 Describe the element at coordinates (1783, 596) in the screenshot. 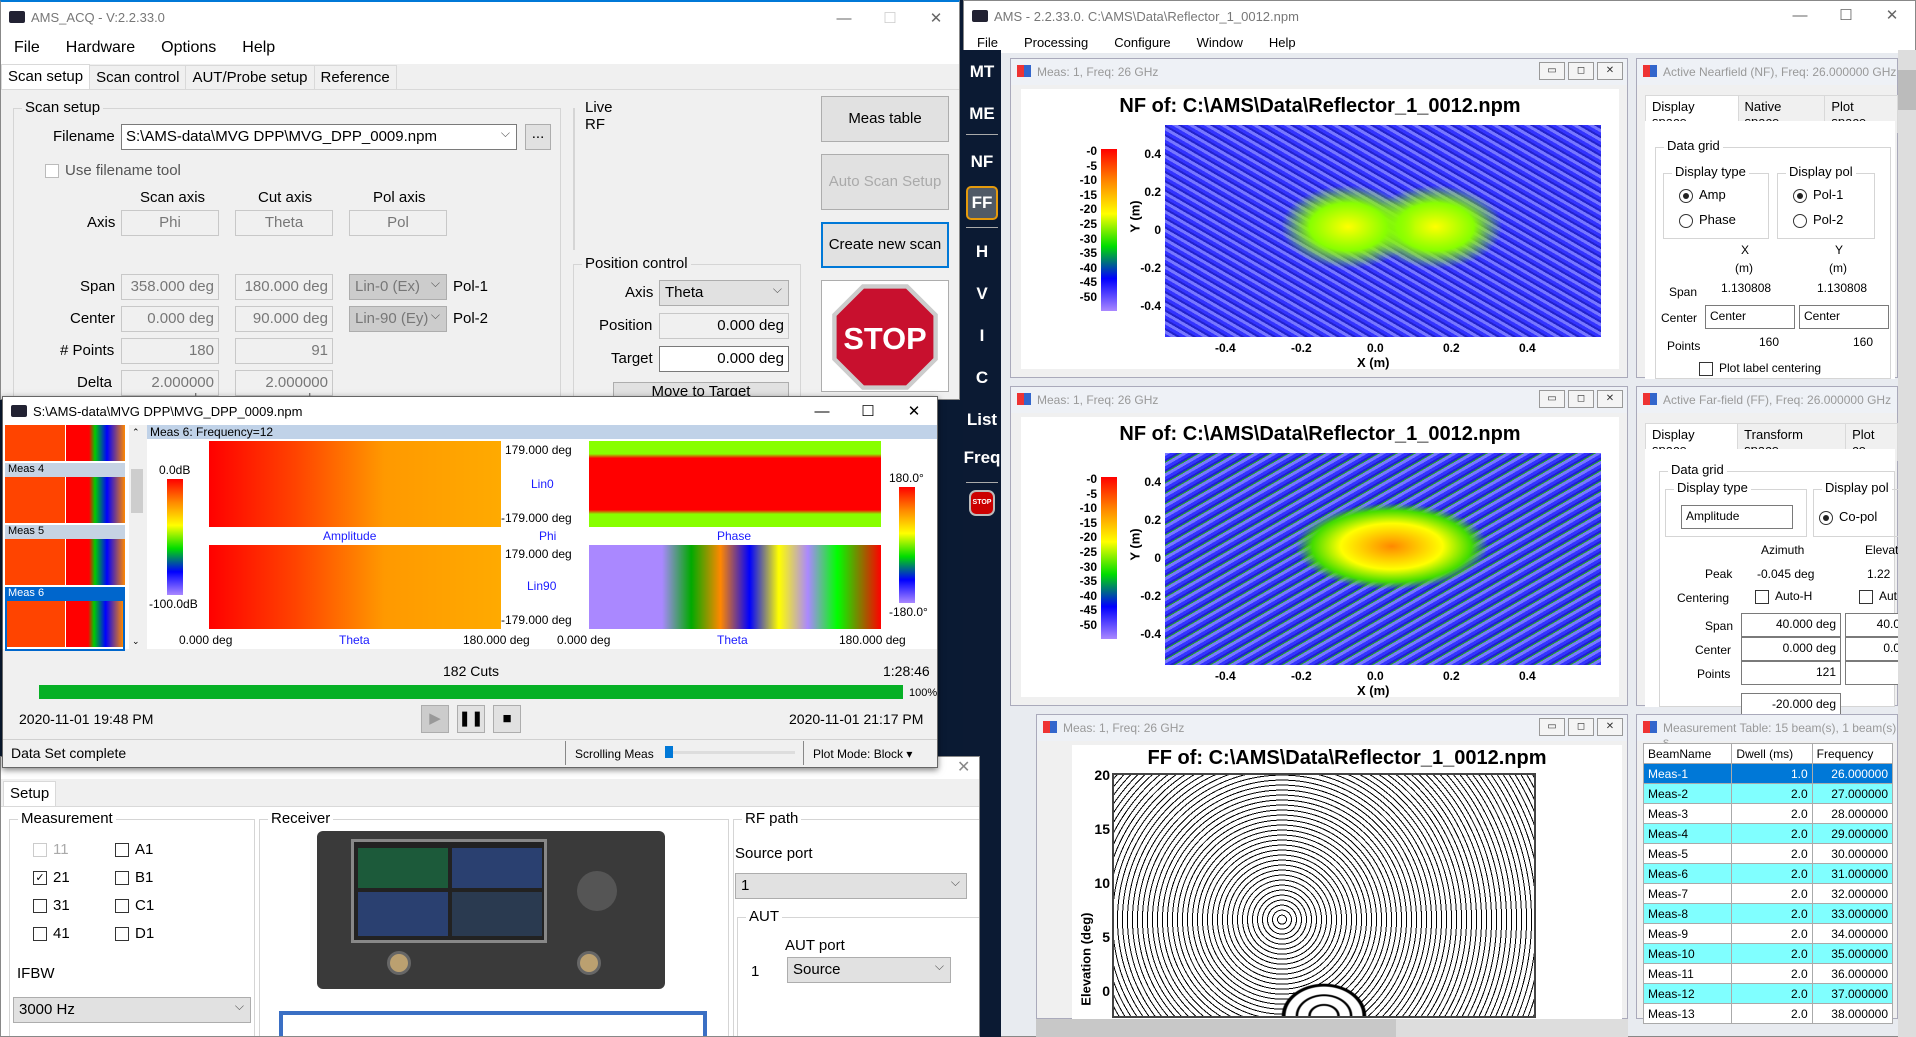

I see `auto-h-checkbox: Auto-H` at that location.